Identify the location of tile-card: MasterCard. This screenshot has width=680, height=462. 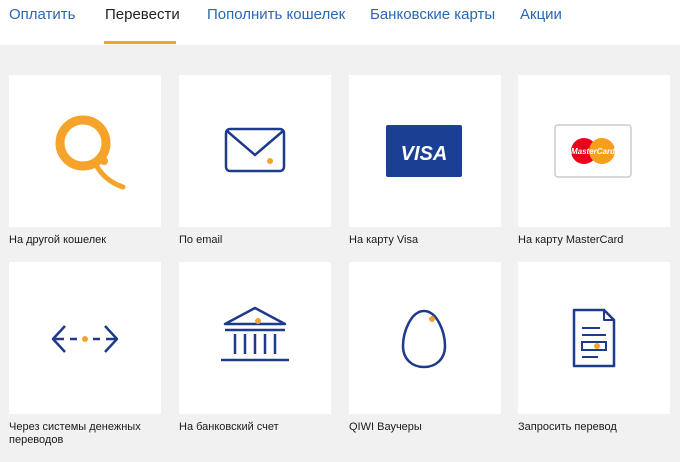
(594, 151).